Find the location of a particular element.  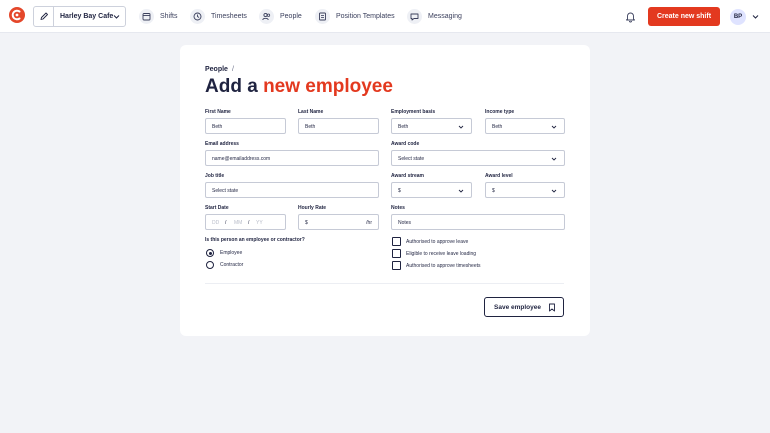

contractor-radio-label: Contractor is located at coordinates (232, 265).